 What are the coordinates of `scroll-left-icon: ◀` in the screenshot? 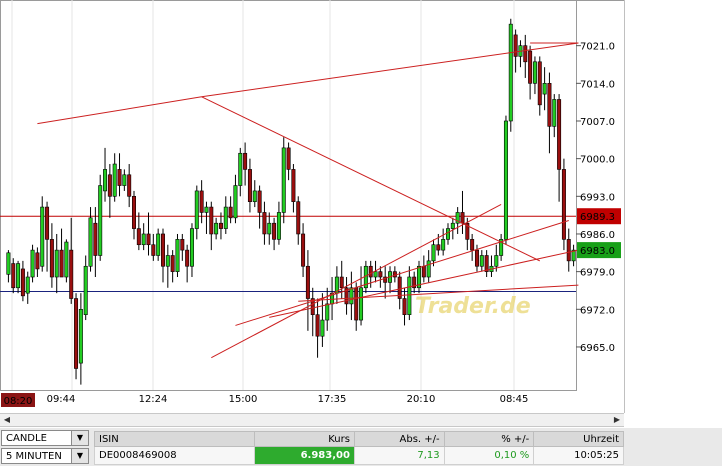 It's located at (7, 420).